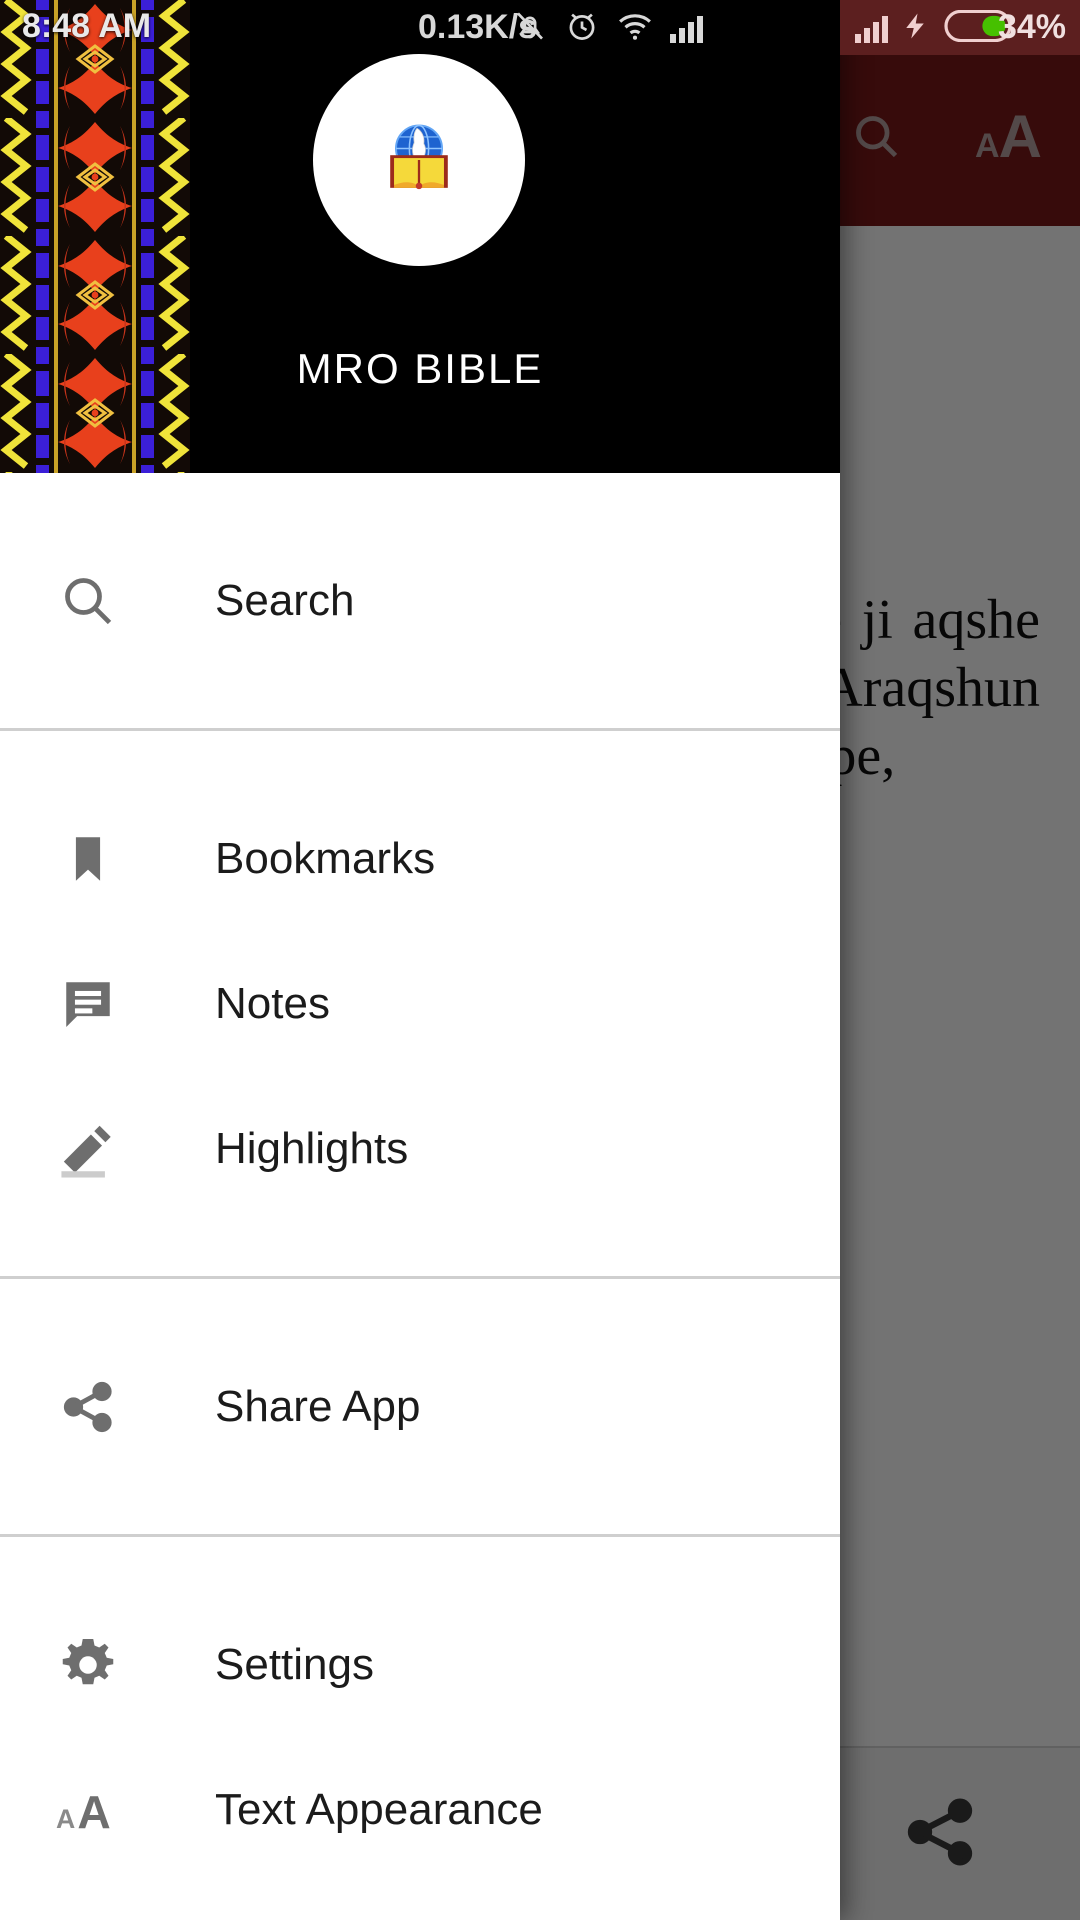 The height and width of the screenshot is (1920, 1080). I want to click on app-logo-circle, so click(419, 160).